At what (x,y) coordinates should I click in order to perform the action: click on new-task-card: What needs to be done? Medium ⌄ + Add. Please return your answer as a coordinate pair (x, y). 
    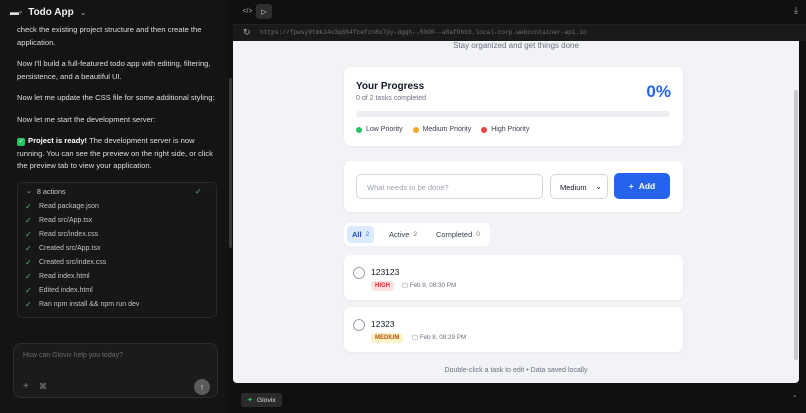
    Looking at the image, I should click on (513, 186).